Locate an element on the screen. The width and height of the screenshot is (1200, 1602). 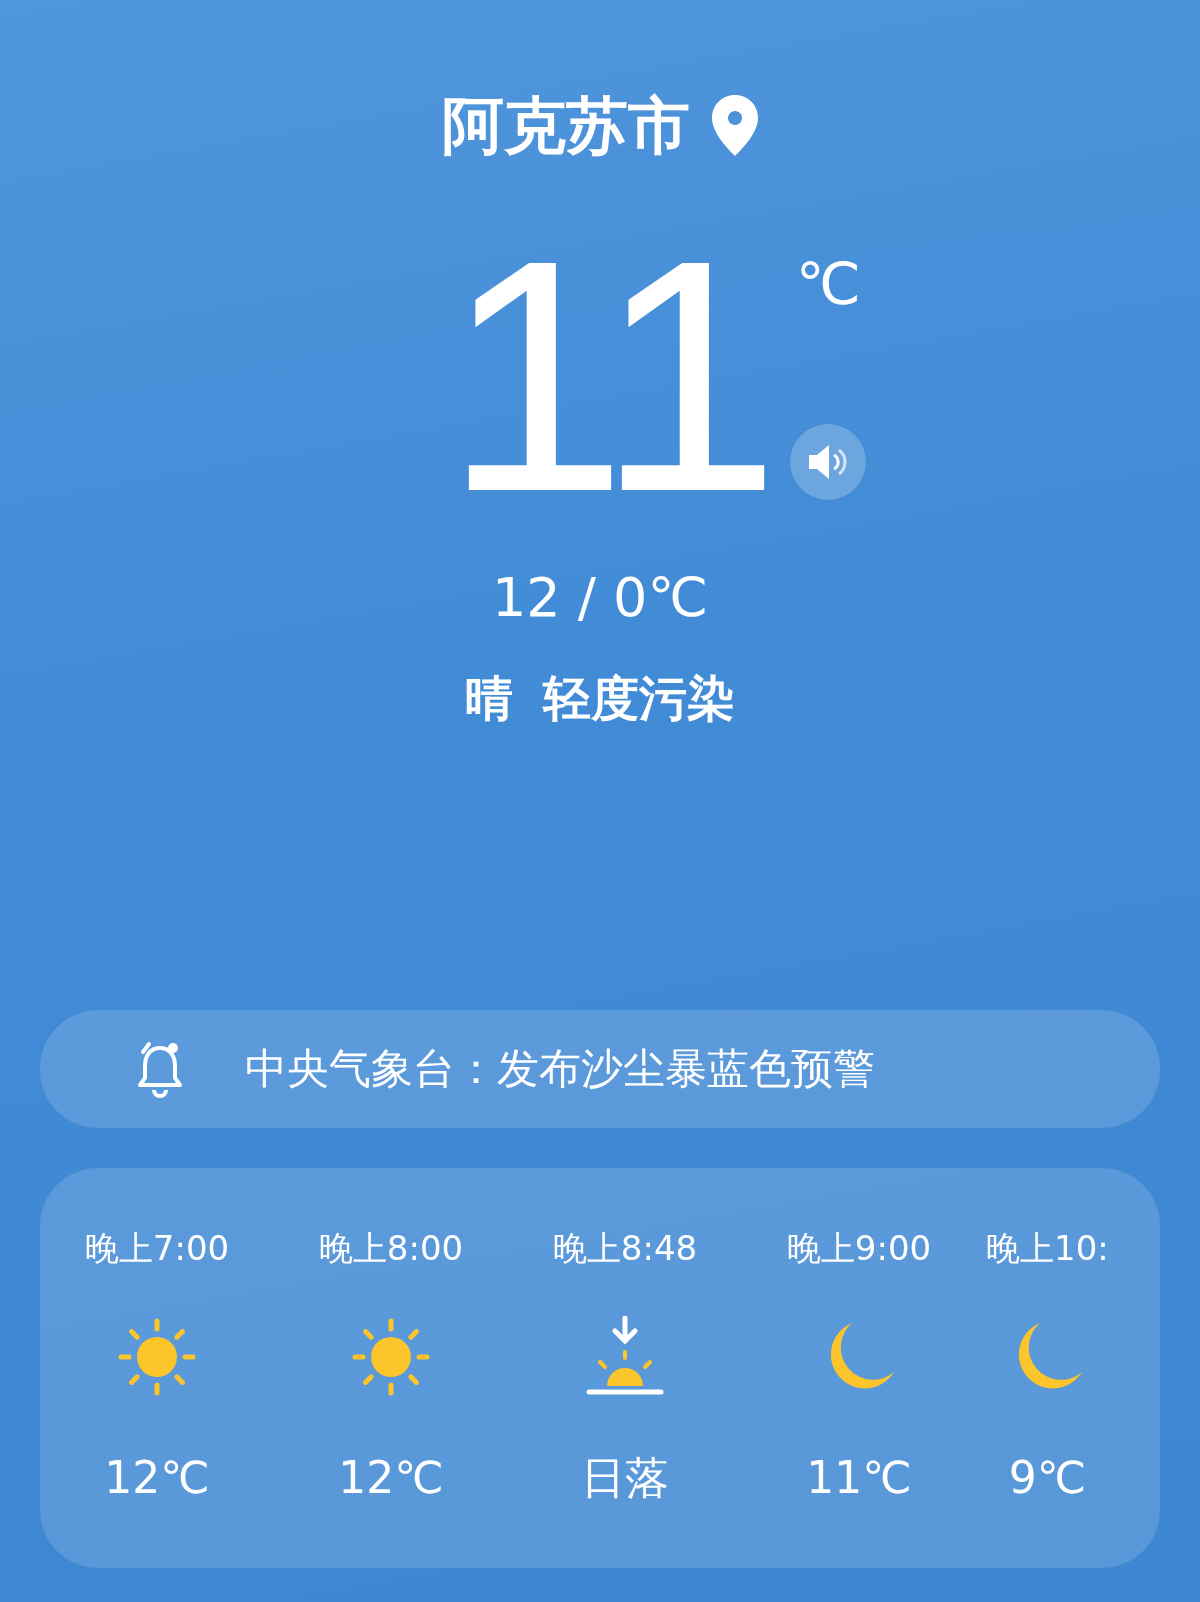
location-pin-icon is located at coordinates (735, 126).